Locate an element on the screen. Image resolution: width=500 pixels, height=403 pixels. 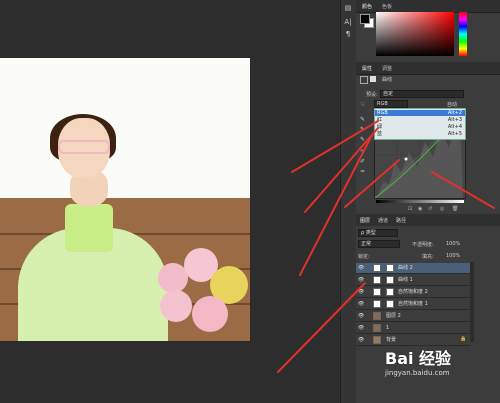
arrow-to-curve-line is located at coordinates (463, 190).